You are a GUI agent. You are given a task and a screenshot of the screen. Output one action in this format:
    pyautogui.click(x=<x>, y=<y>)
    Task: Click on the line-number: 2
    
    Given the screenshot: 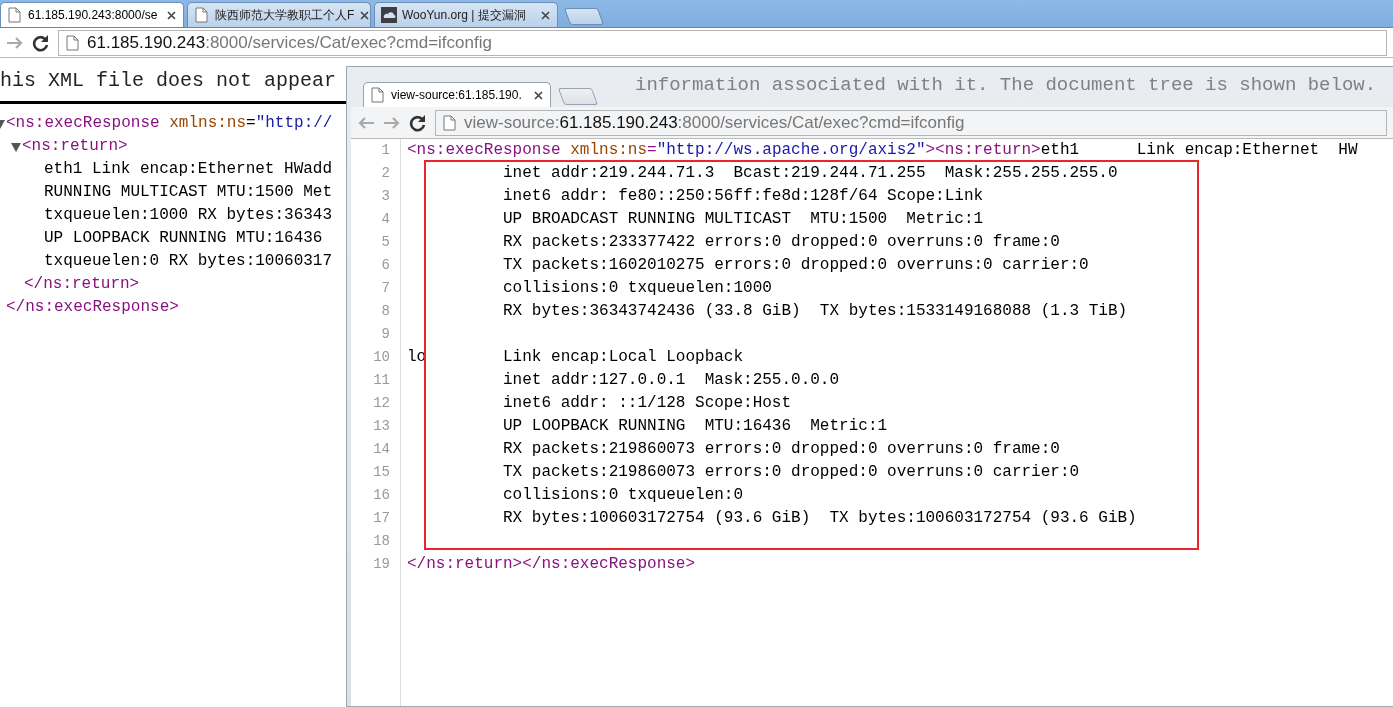 What is the action you would take?
    pyautogui.click(x=385, y=173)
    